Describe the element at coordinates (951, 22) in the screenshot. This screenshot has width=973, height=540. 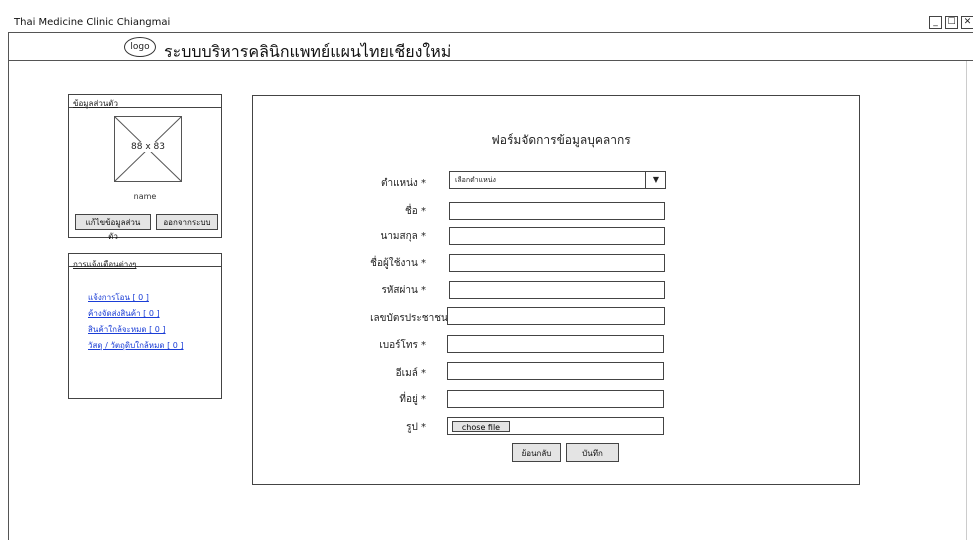
I see `maximize-button: ☐` at that location.